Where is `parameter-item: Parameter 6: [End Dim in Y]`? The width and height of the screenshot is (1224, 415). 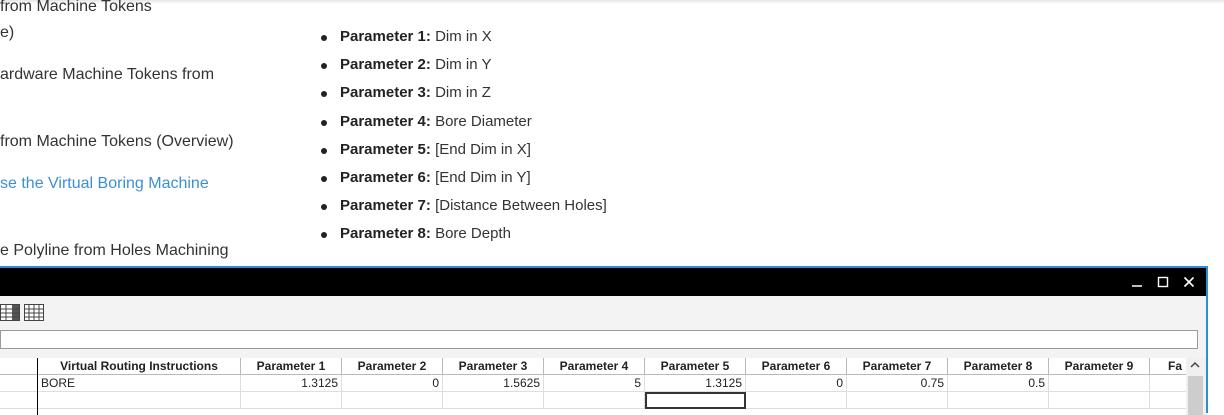
parameter-item: Parameter 6: [End Dim in Y] is located at coordinates (464, 181).